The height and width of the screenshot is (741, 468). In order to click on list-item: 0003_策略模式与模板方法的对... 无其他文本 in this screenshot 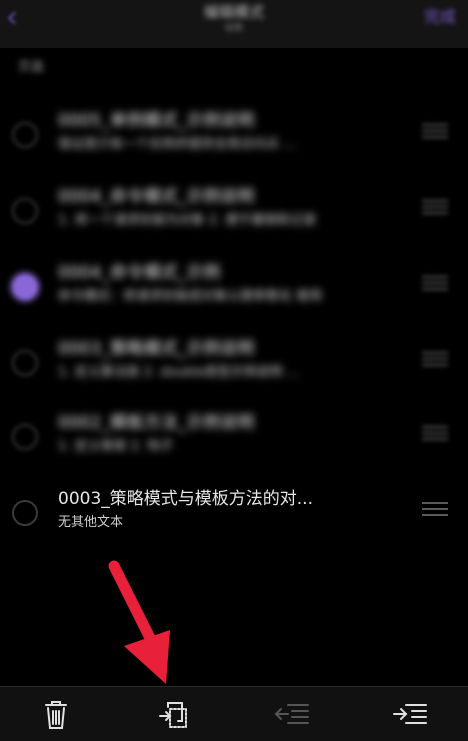, I will do `click(234, 516)`.